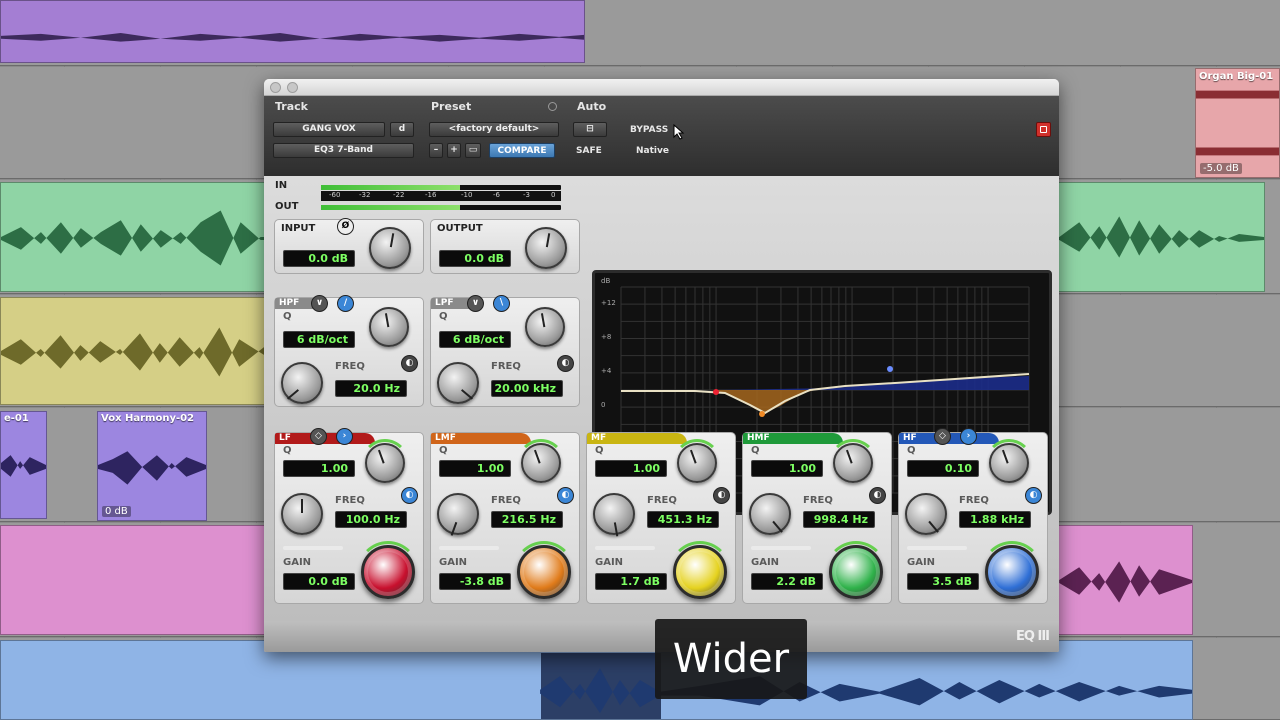 The height and width of the screenshot is (720, 1280). I want to click on safe-button: SAFE, so click(589, 151).